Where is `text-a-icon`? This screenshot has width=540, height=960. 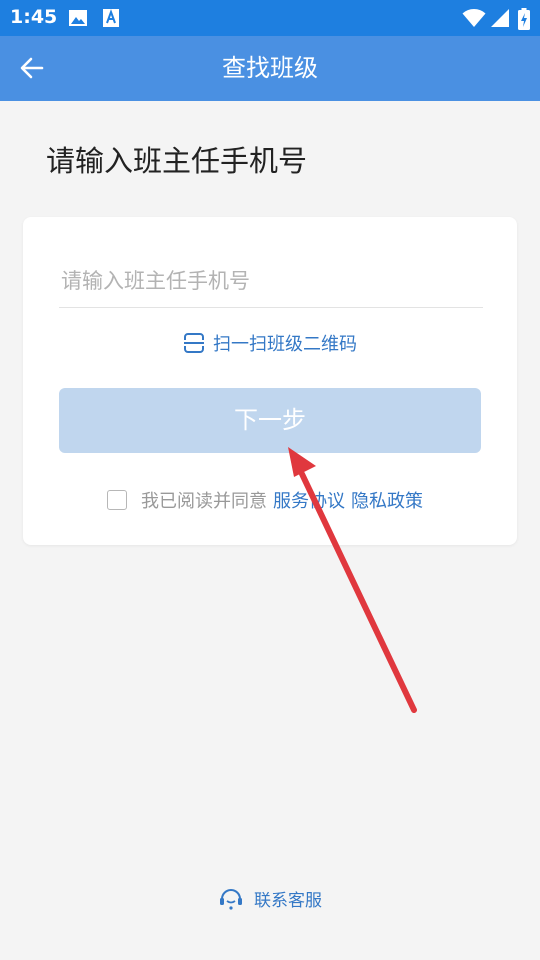
text-a-icon is located at coordinates (111, 18).